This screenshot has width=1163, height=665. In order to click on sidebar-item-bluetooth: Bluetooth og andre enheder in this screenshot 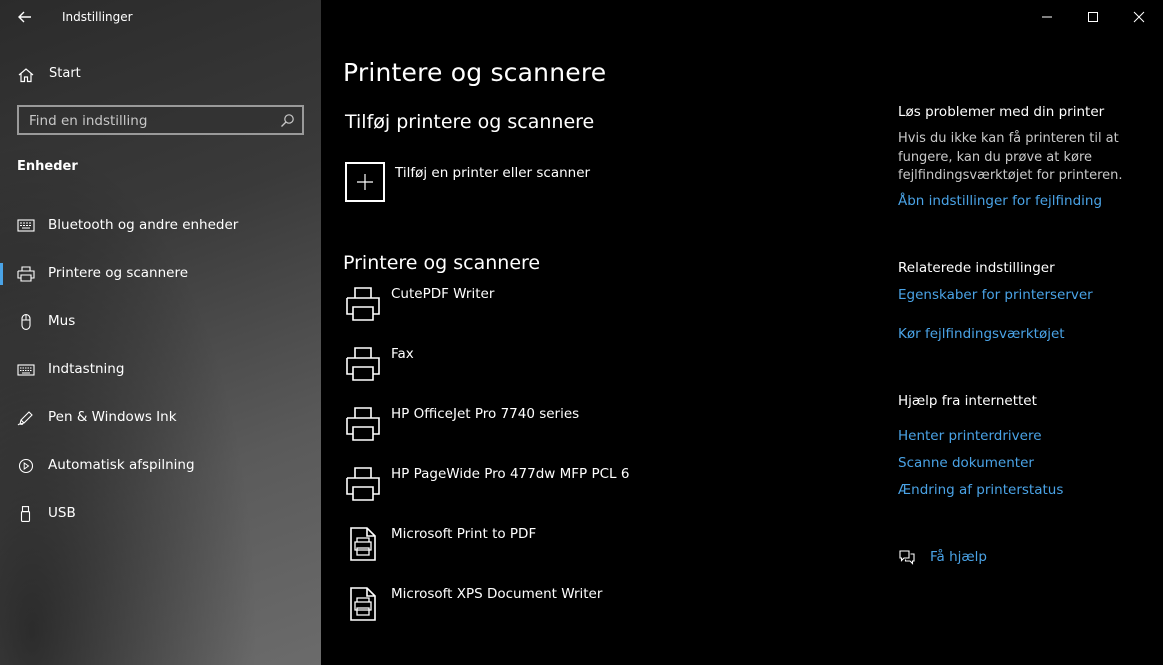, I will do `click(160, 226)`.